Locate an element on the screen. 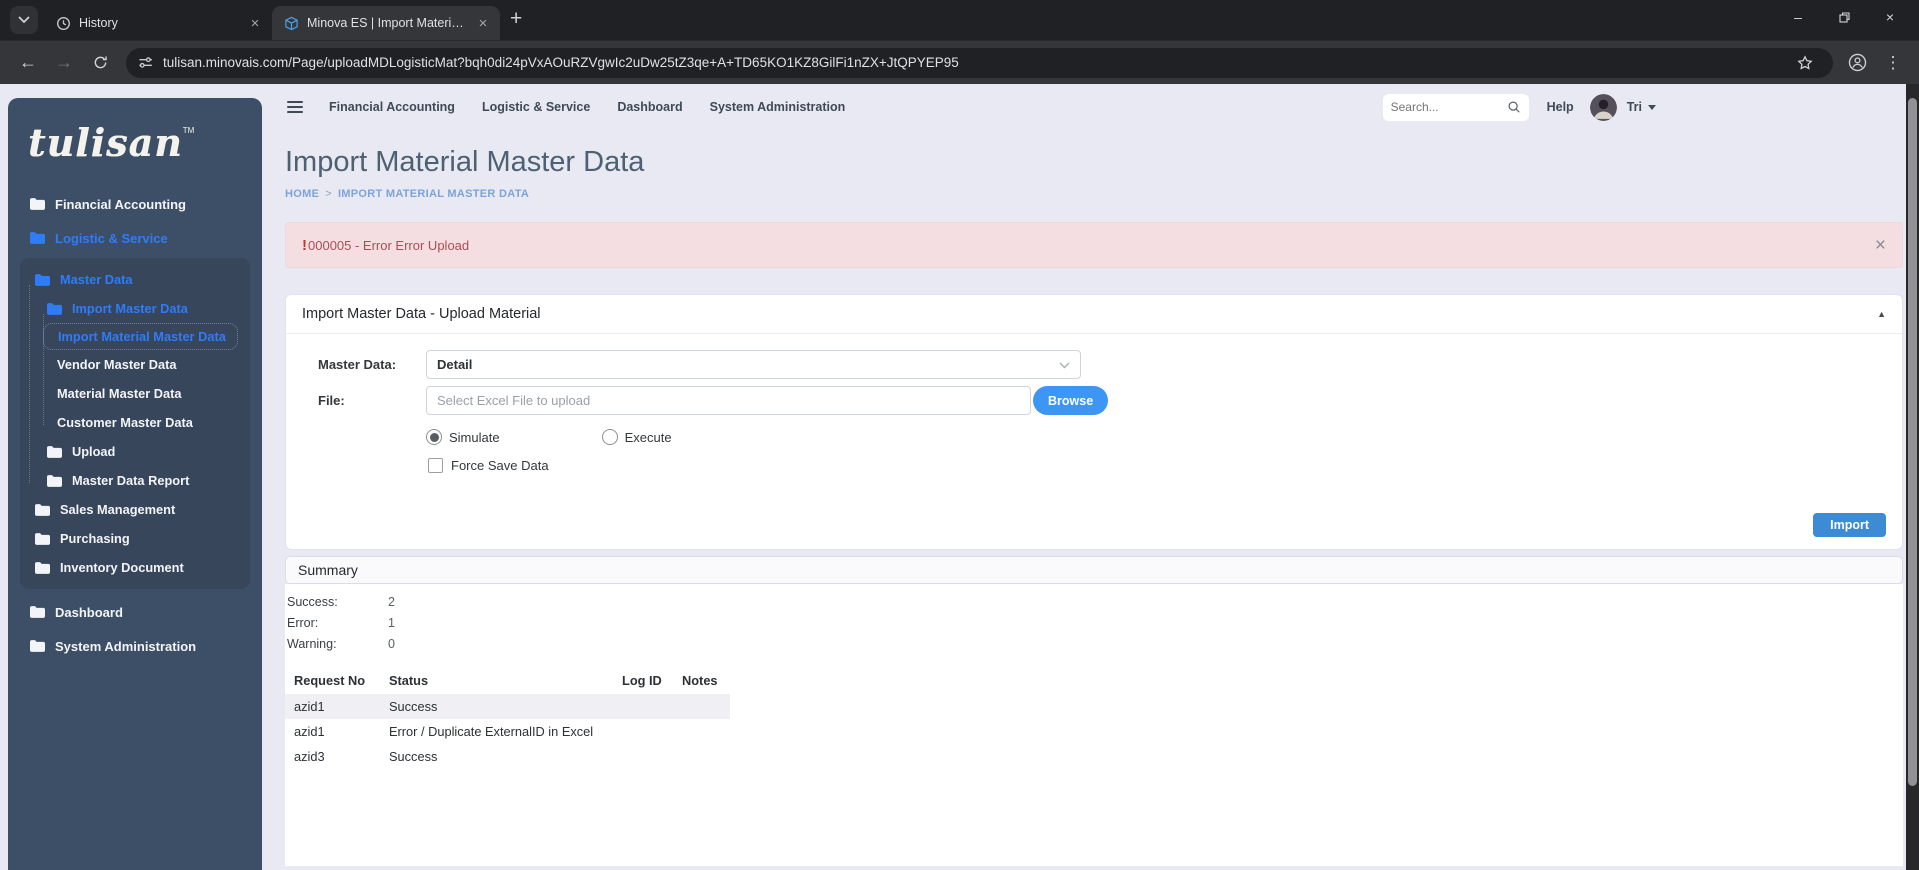  window-minimize-icon: – is located at coordinates (1798, 17).